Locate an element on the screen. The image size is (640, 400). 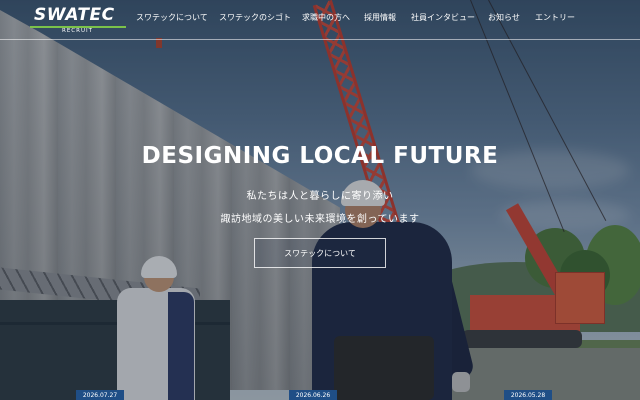
nav-item-recruitment: 採用情報 is located at coordinates (380, 17).